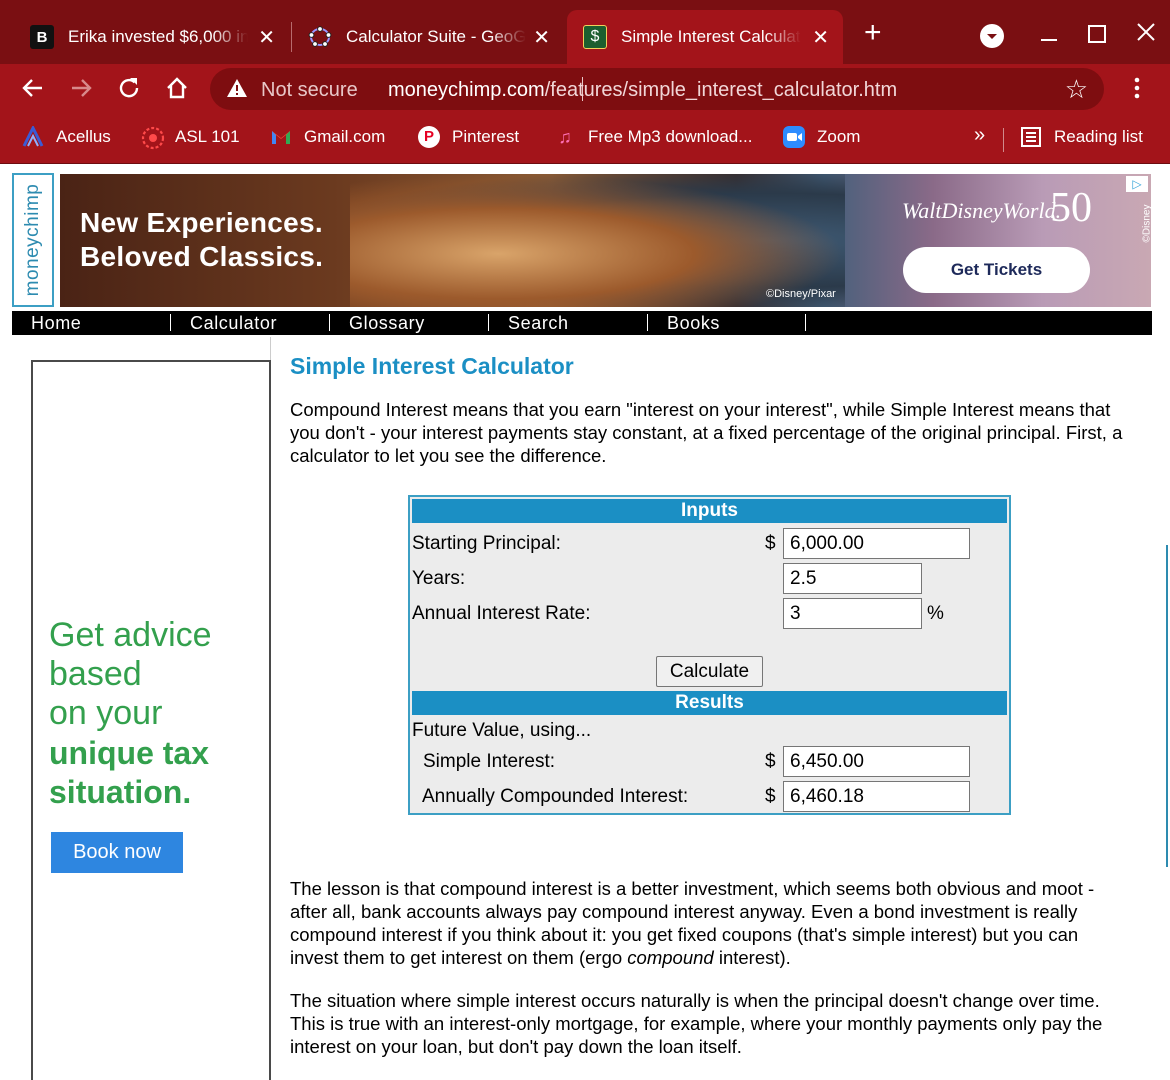 The image size is (1170, 1080). I want to click on reading-list-label: Reading list, so click(1098, 136).